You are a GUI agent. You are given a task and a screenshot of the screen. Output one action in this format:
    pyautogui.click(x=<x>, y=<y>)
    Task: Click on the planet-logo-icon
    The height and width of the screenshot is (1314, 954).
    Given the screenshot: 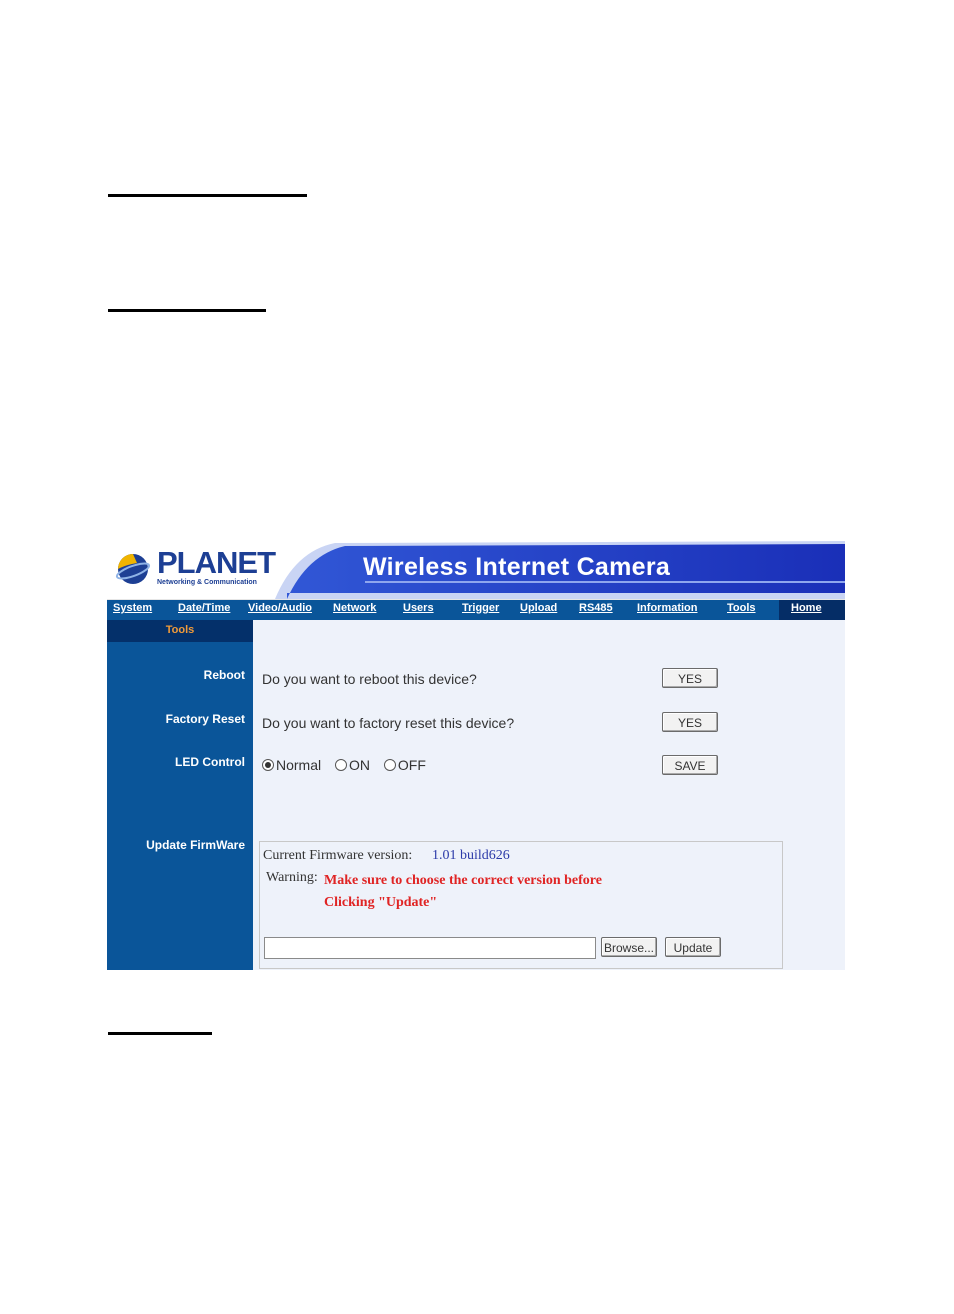 What is the action you would take?
    pyautogui.click(x=133, y=569)
    